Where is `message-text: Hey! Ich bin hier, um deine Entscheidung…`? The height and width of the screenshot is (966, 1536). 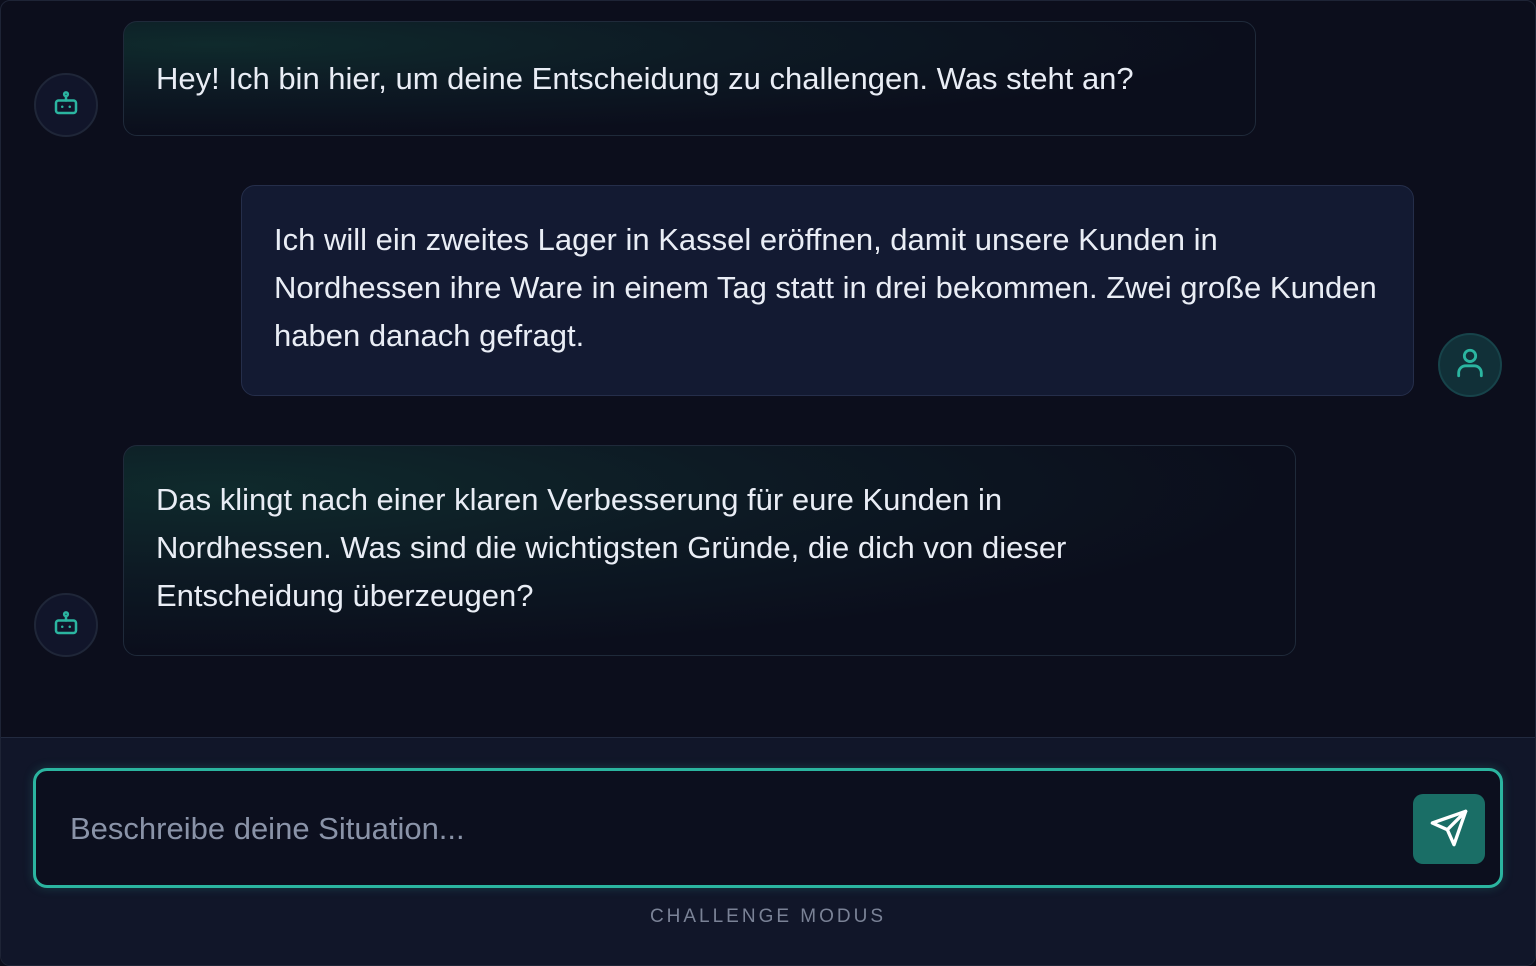 message-text: Hey! Ich bin hier, um deine Entscheidung… is located at coordinates (645, 78).